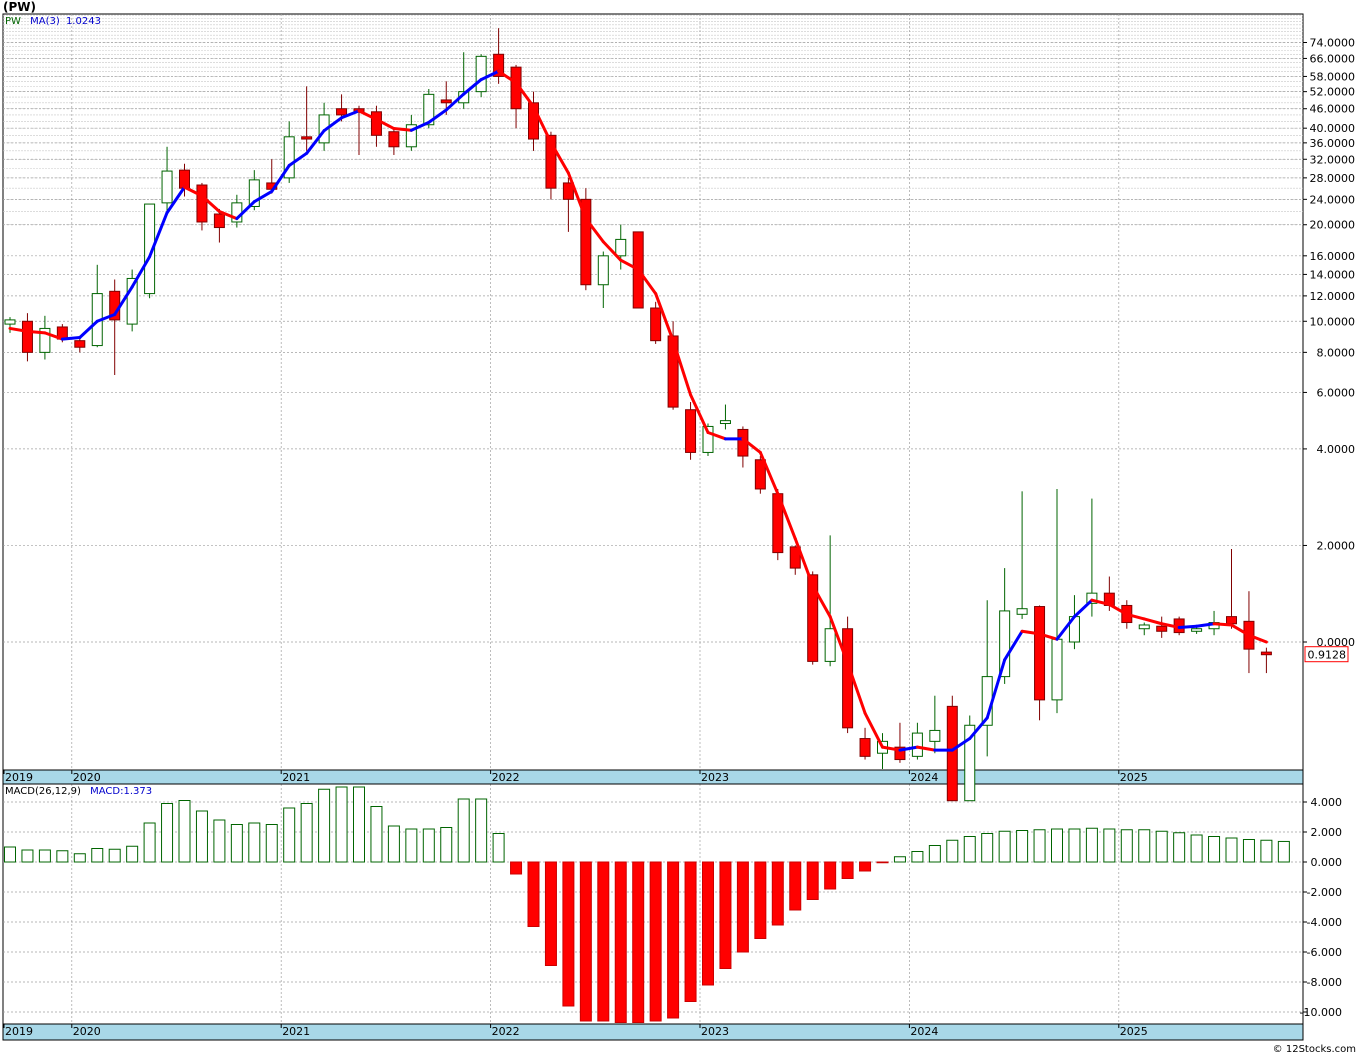  What do you see at coordinates (924, 777) in the screenshot?
I see `price-x-tick-label: 2024` at bounding box center [924, 777].